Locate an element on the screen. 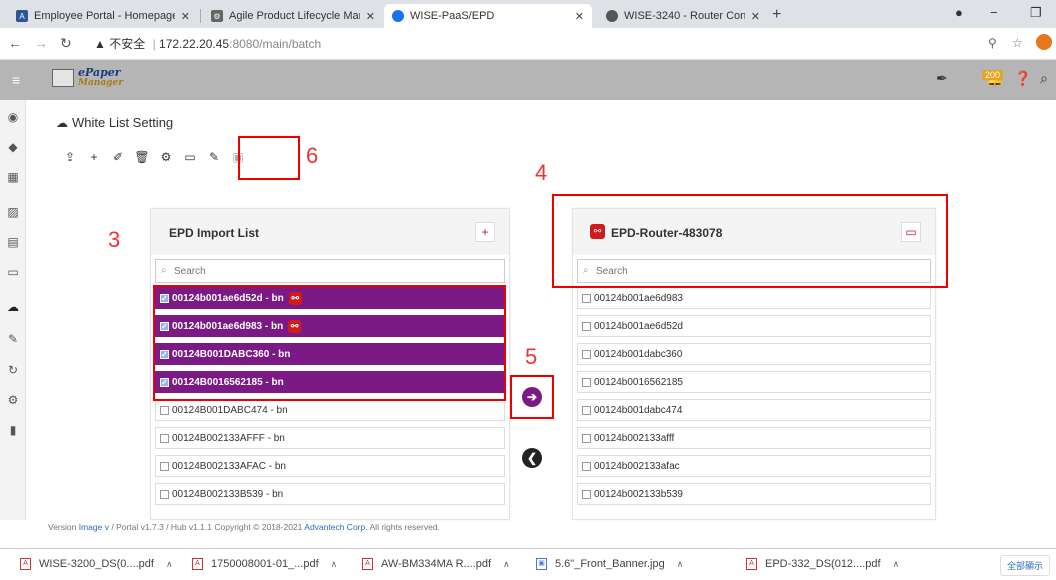  row-label: 00124b002133b539 is located at coordinates (638, 494).